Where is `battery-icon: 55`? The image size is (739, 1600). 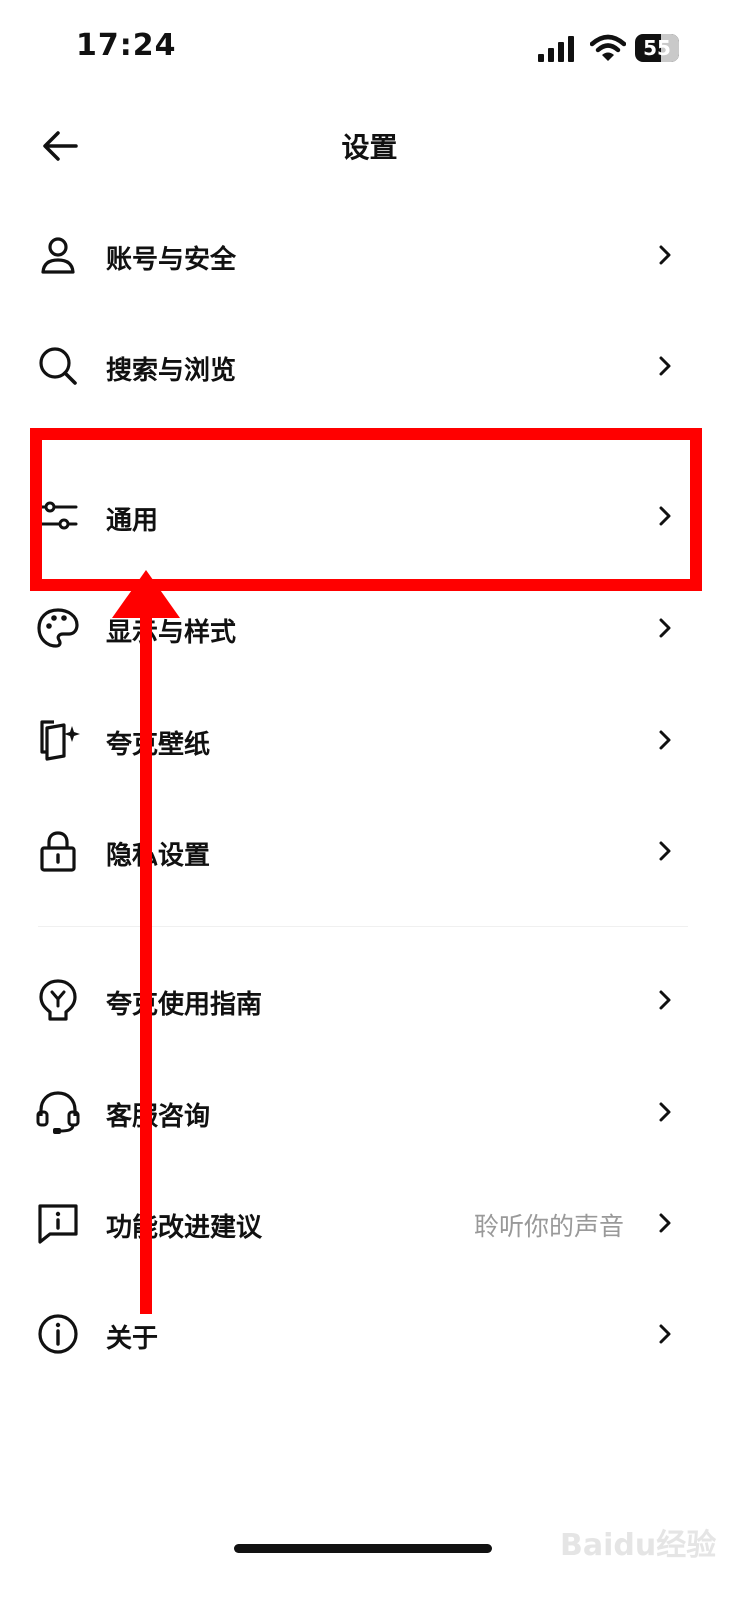 battery-icon: 55 is located at coordinates (657, 48).